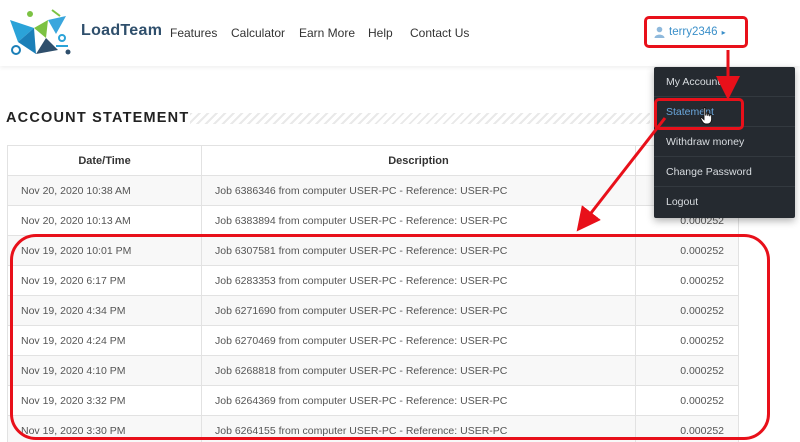  What do you see at coordinates (105, 190) in the screenshot?
I see `cell-datetime: Nov 20, 2020 10:38 AM` at bounding box center [105, 190].